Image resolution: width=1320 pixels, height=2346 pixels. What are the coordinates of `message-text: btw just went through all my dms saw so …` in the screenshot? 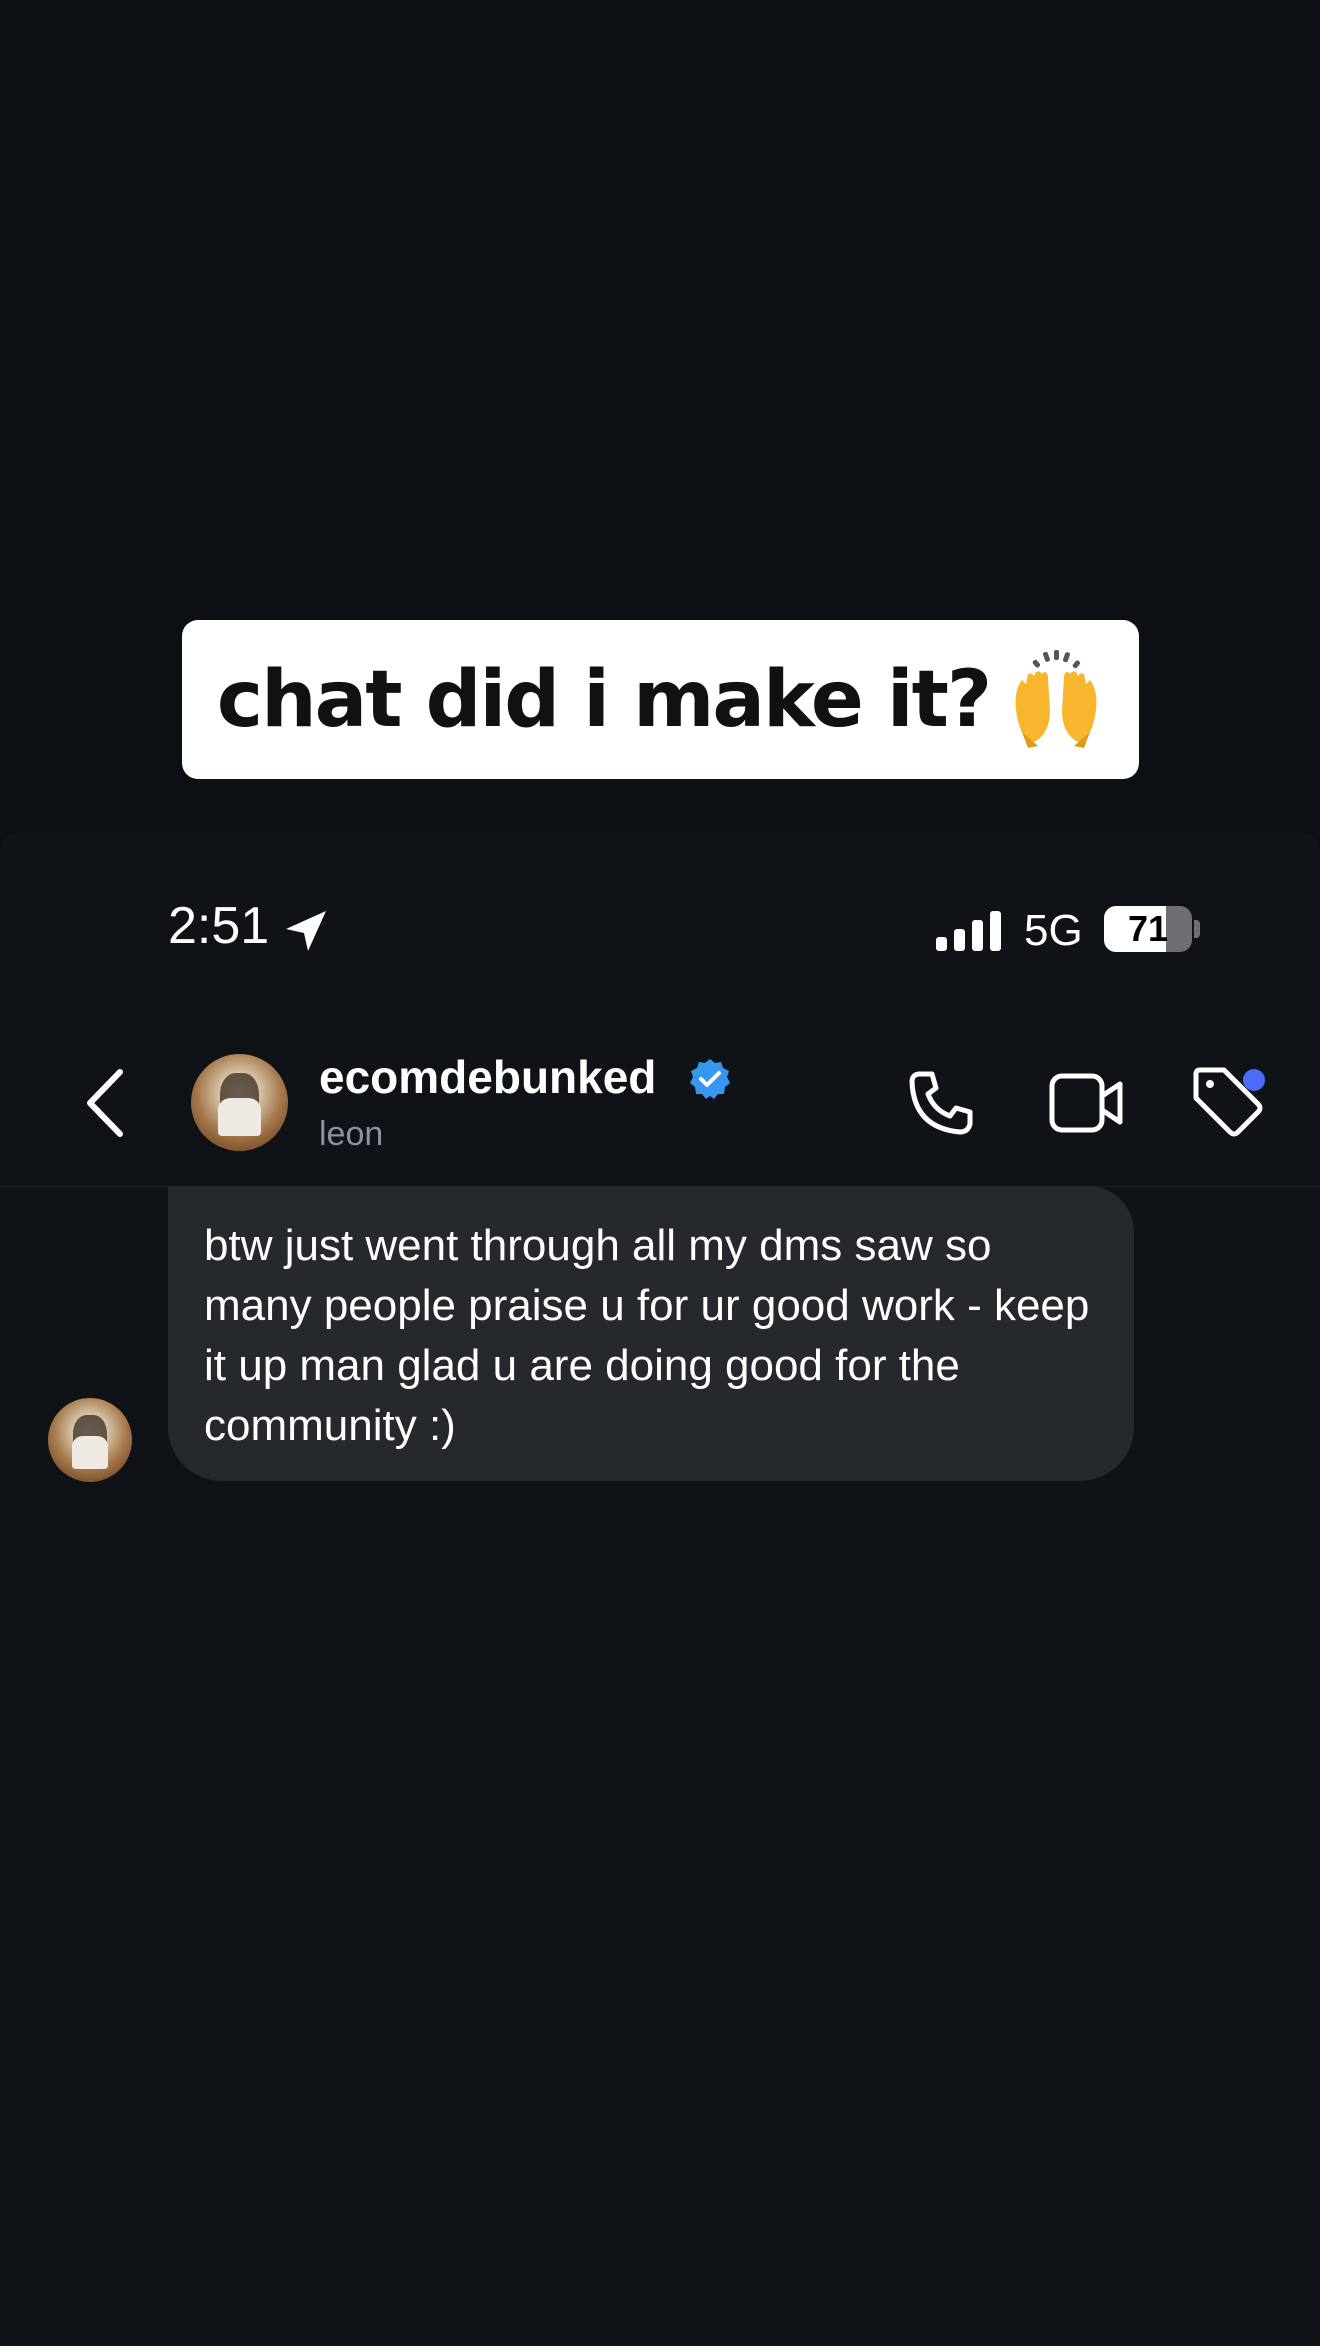 It's located at (647, 1335).